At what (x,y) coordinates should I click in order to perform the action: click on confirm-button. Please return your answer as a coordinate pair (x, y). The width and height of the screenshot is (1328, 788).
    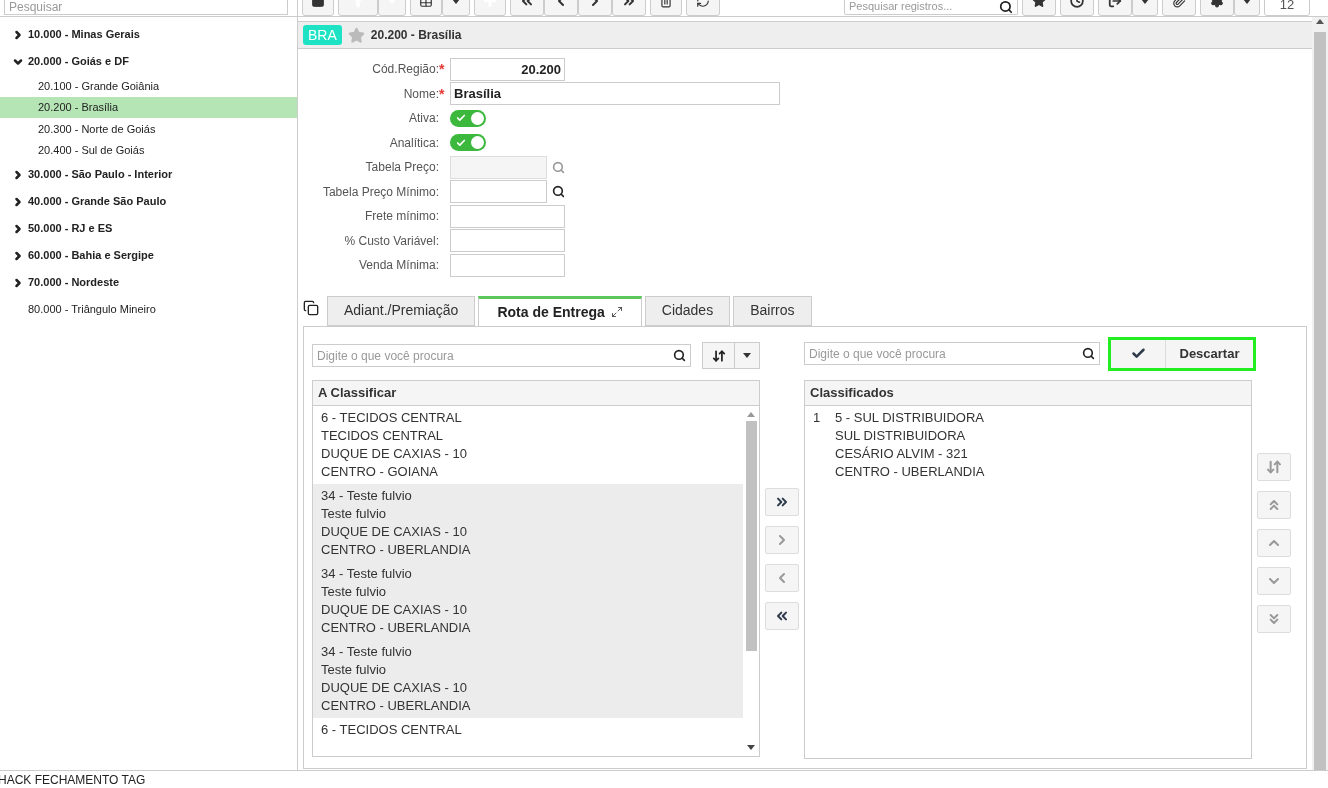
    Looking at the image, I should click on (1138, 353).